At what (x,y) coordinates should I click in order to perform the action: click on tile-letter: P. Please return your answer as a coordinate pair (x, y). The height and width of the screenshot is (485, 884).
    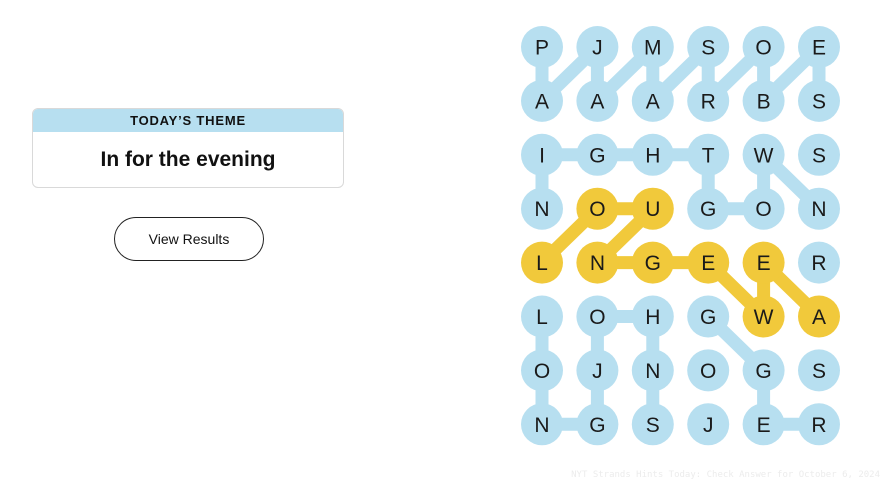
    Looking at the image, I should click on (542, 48).